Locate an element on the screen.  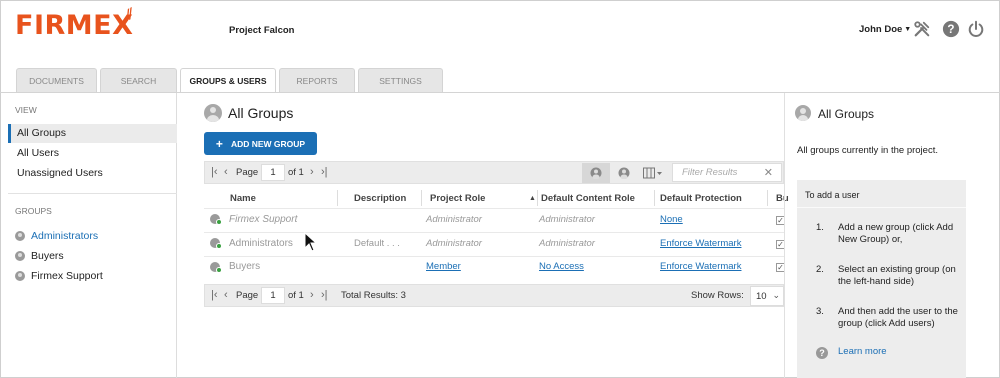
add-new-group-button: + ADD NEW GROUP is located at coordinates (260, 143).